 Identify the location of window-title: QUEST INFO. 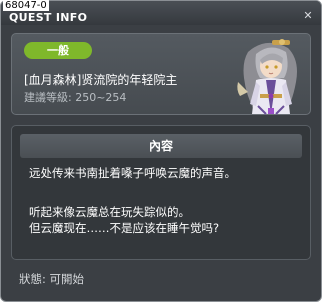
(48, 17).